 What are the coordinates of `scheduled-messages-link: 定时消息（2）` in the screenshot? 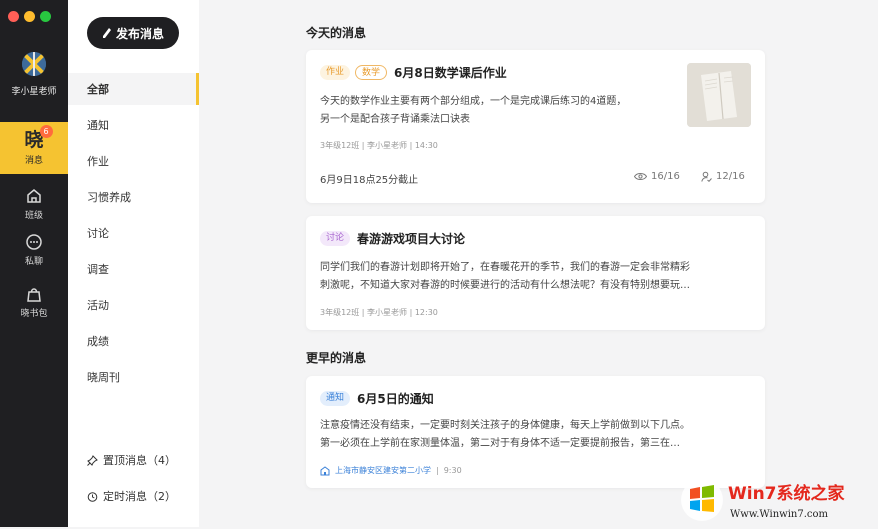 It's located at (131, 496).